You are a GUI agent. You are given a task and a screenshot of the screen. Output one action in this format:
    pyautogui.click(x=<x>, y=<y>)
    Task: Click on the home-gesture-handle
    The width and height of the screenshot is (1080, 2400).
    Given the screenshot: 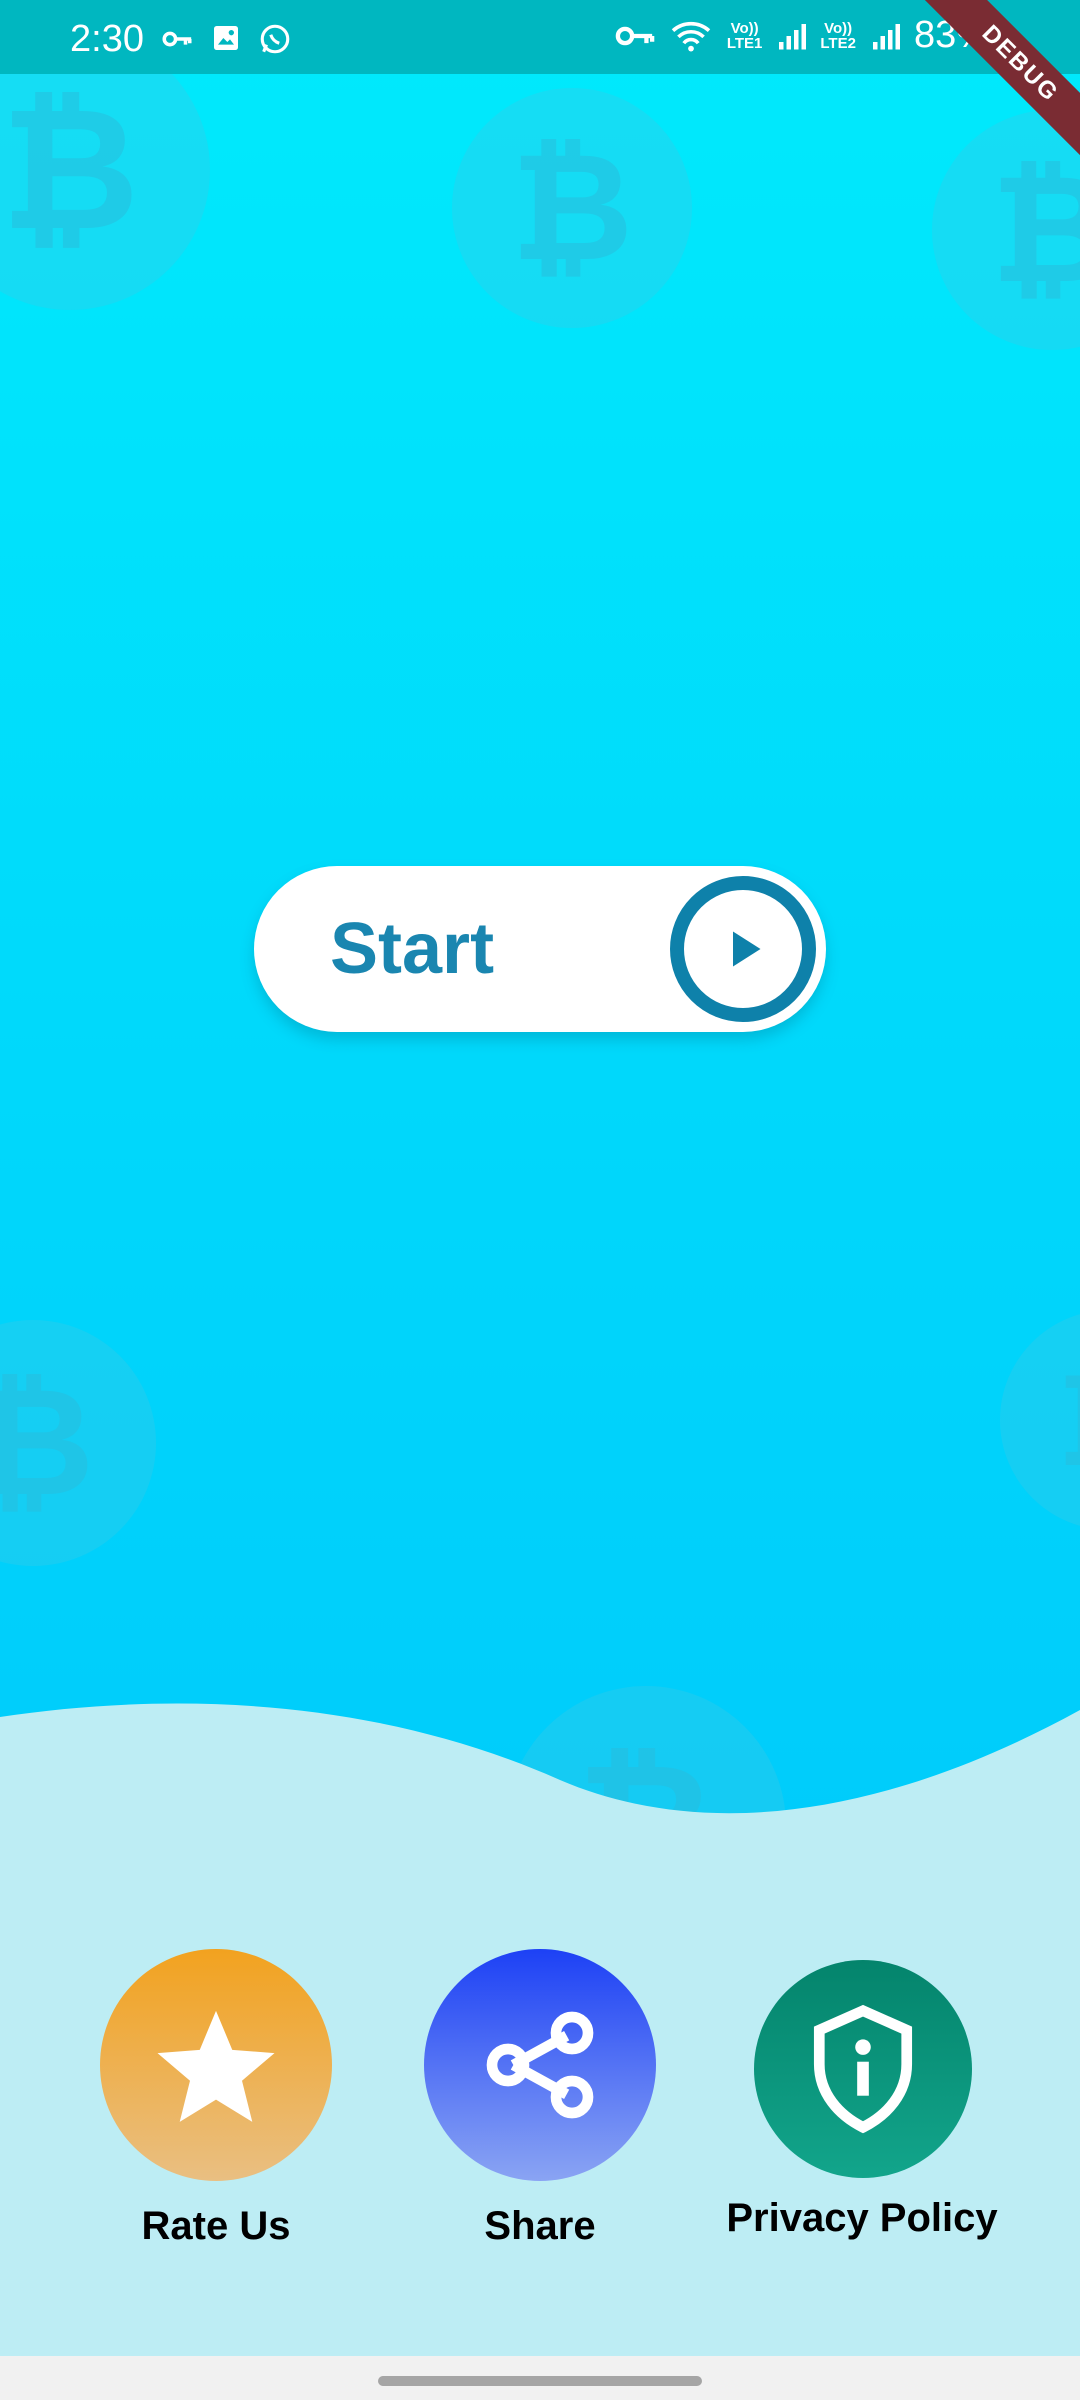 What is the action you would take?
    pyautogui.click(x=540, y=2381)
    